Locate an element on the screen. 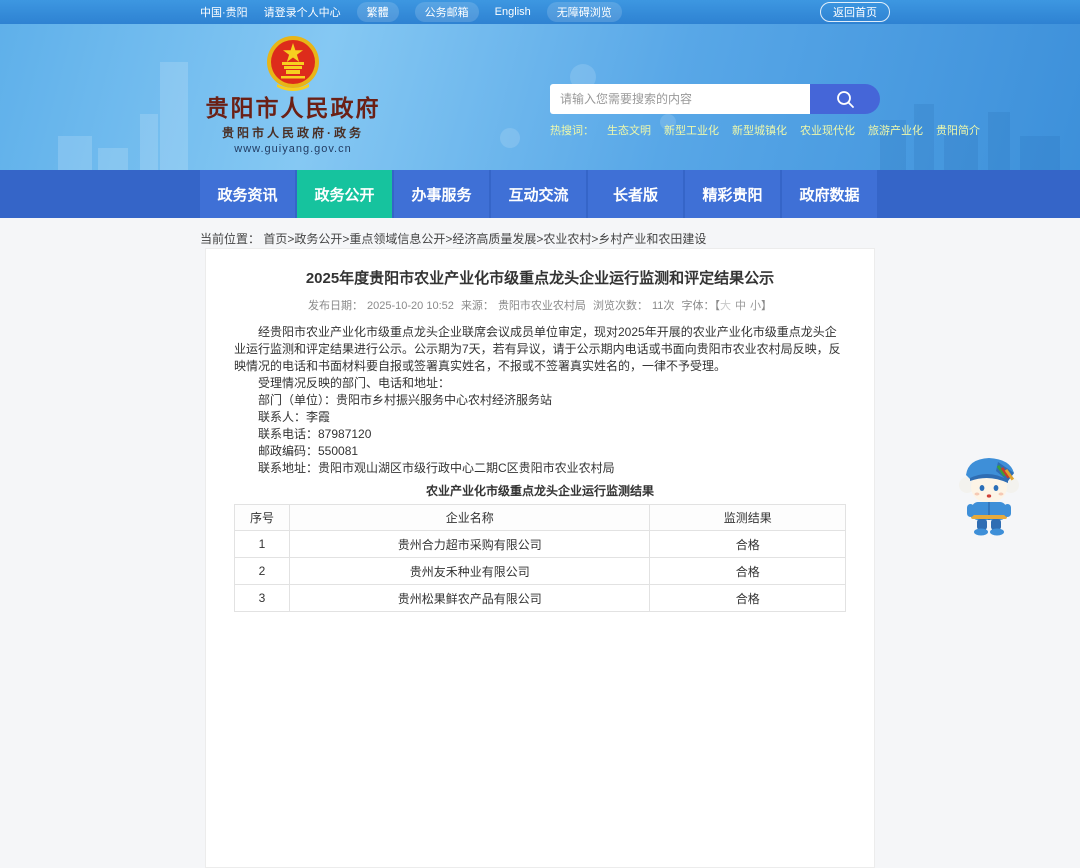  source-value: 贵阳市农业农村局 is located at coordinates (541, 306).